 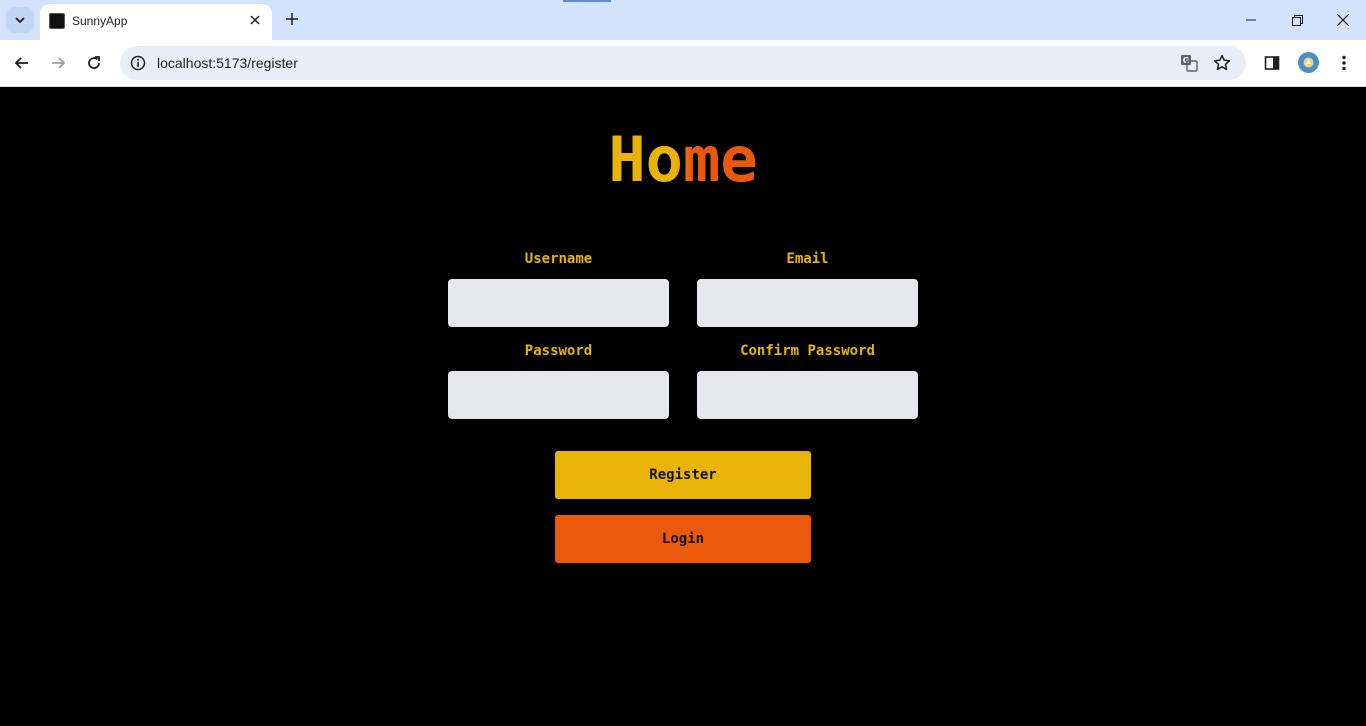 I want to click on side-panel-icon, so click(x=1272, y=63).